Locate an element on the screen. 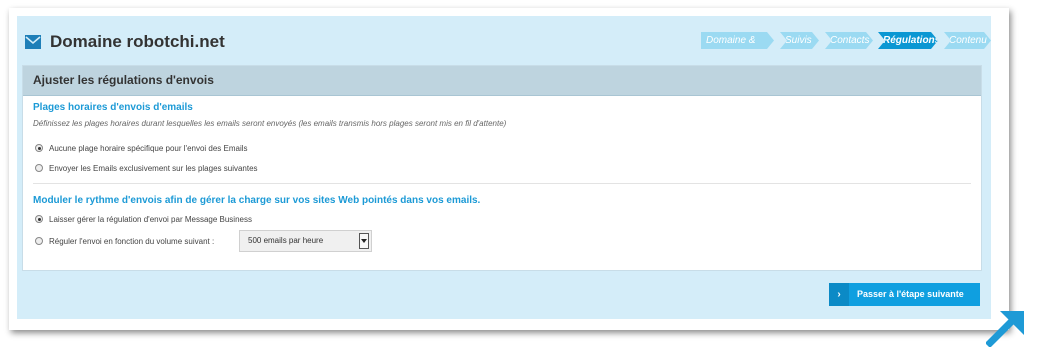 The height and width of the screenshot is (351, 1037). volume-select-value: 500 emails par heure is located at coordinates (286, 240).